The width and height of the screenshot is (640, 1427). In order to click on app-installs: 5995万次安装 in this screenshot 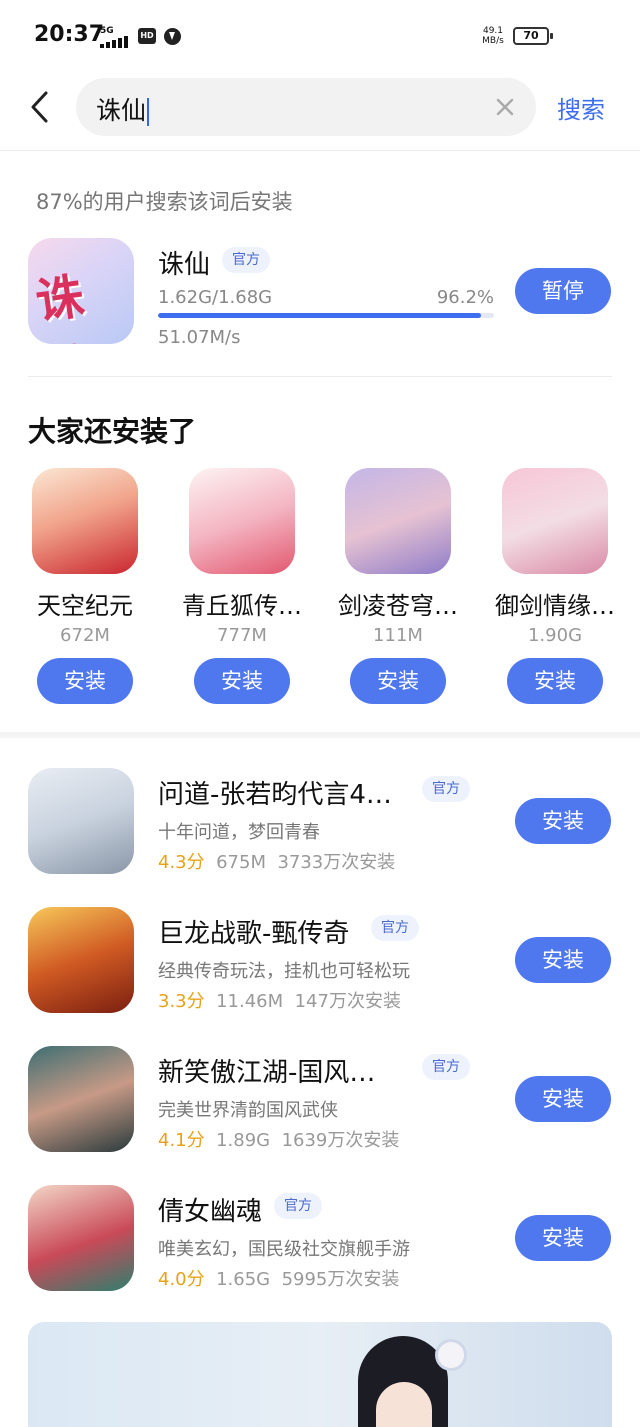, I will do `click(340, 1279)`.